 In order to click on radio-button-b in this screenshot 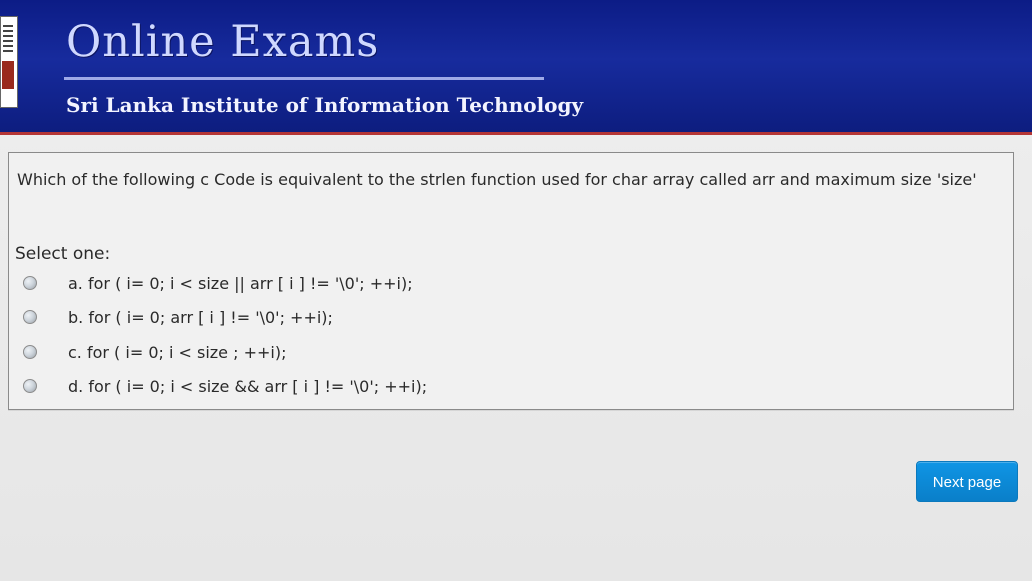, I will do `click(30, 317)`.